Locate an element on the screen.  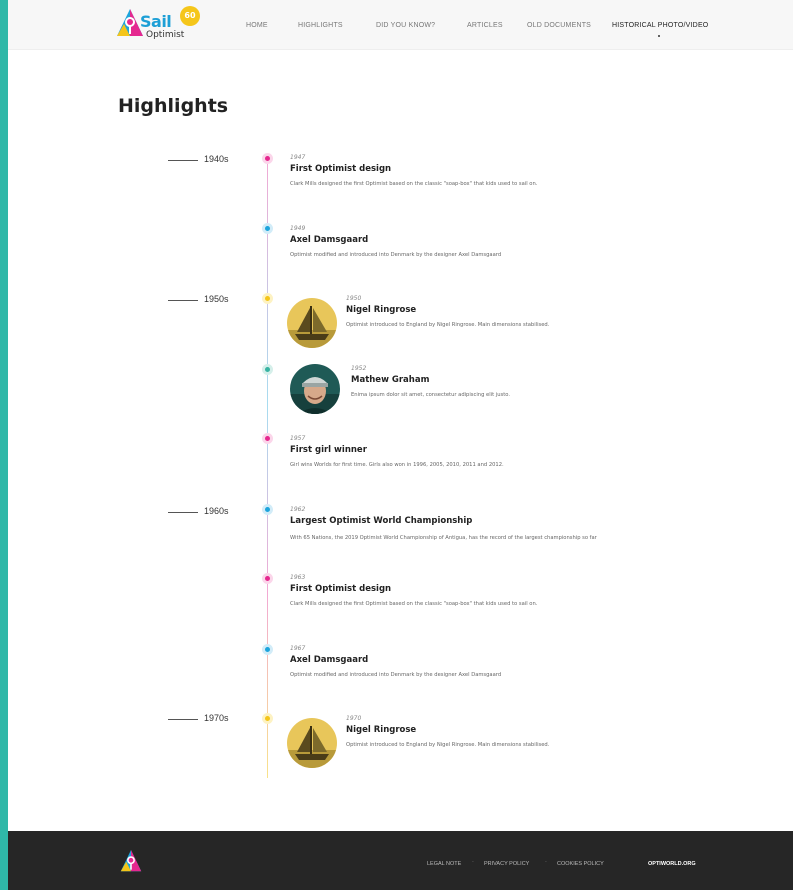
decade-marker: 1970s is located at coordinates (204, 719).